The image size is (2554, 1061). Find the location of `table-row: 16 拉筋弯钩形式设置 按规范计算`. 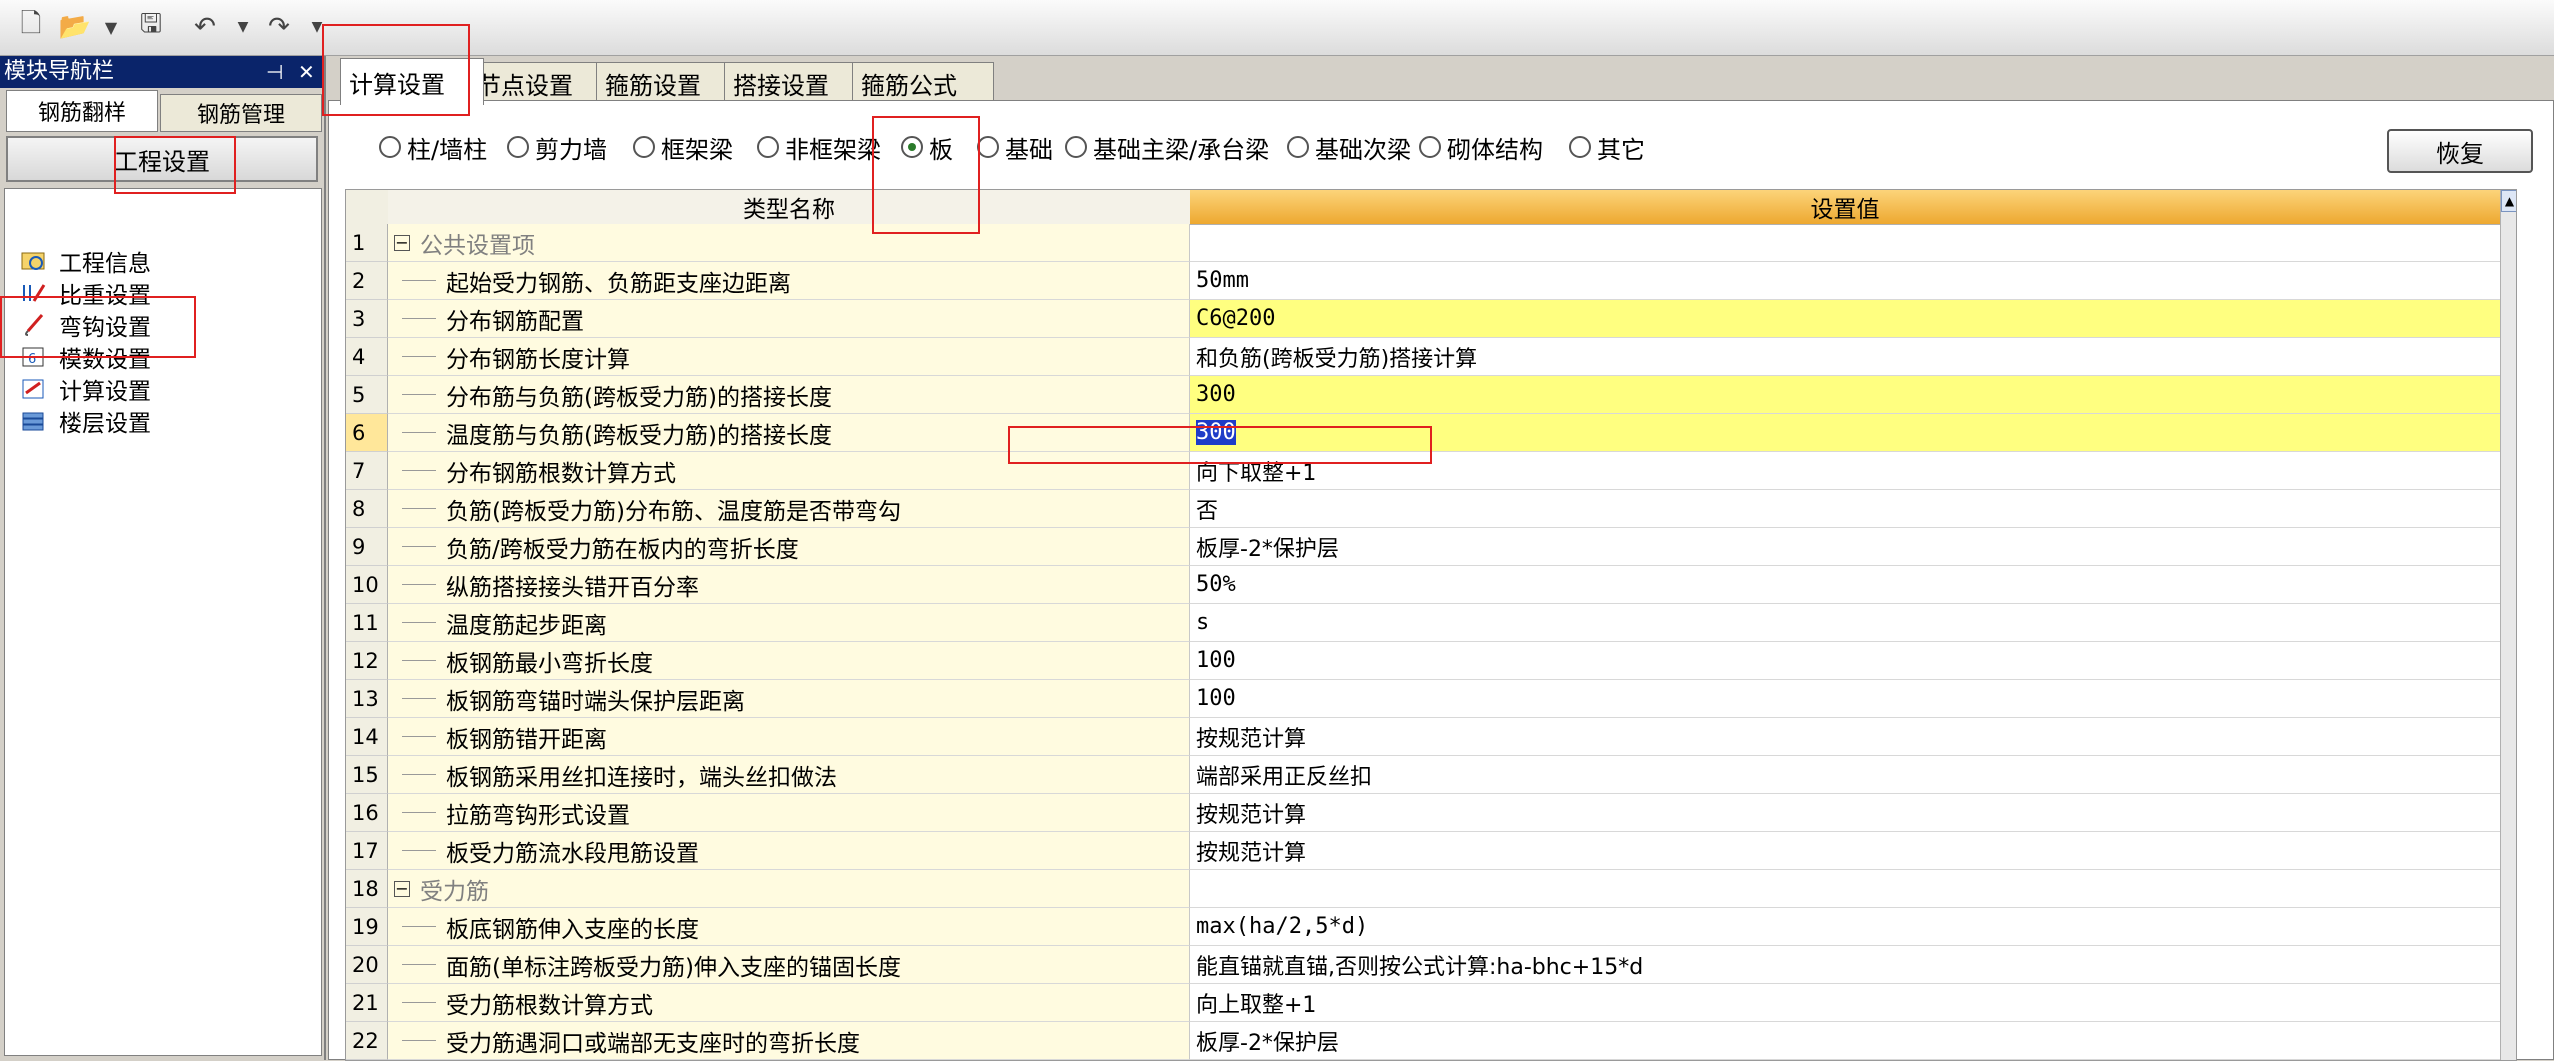

table-row: 16 拉筋弯钩形式设置 按规范计算 is located at coordinates (1431, 813).